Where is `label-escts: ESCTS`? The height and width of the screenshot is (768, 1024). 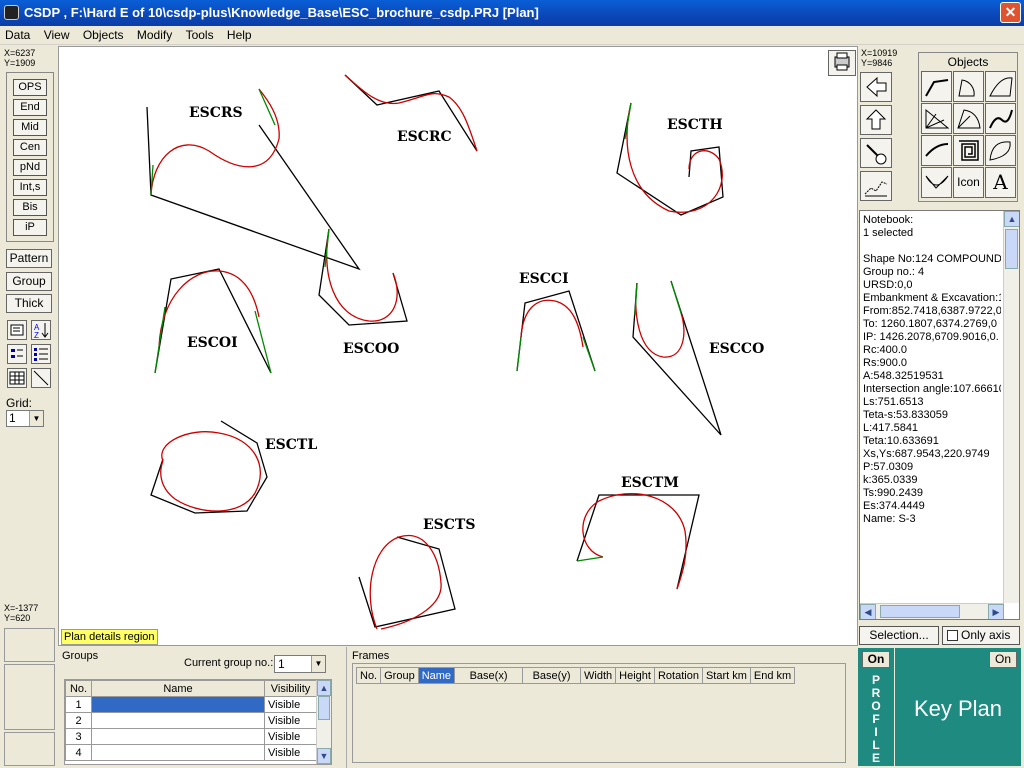 label-escts: ESCTS is located at coordinates (449, 525).